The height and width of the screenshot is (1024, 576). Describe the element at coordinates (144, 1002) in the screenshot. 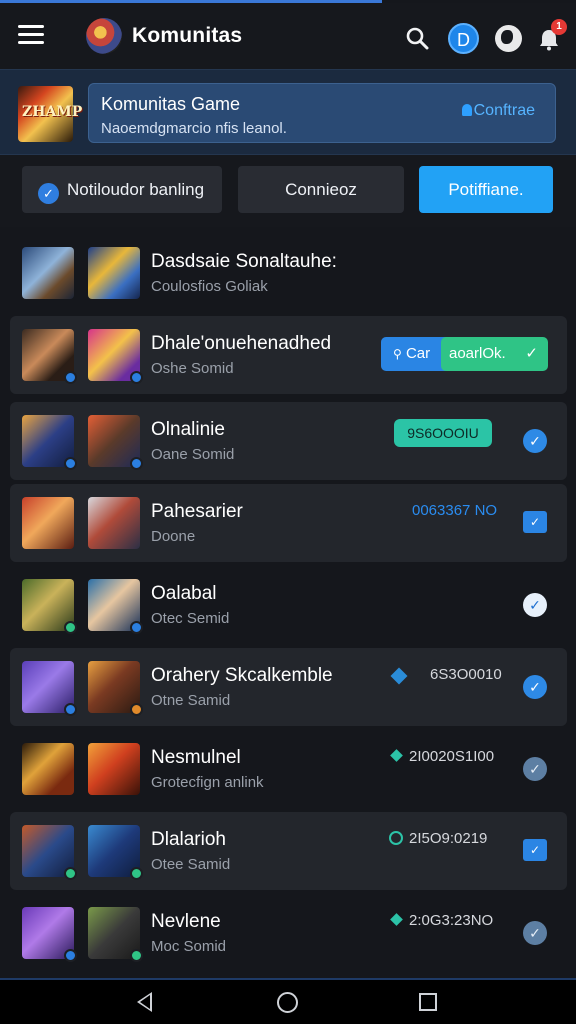

I see `back-icon` at that location.